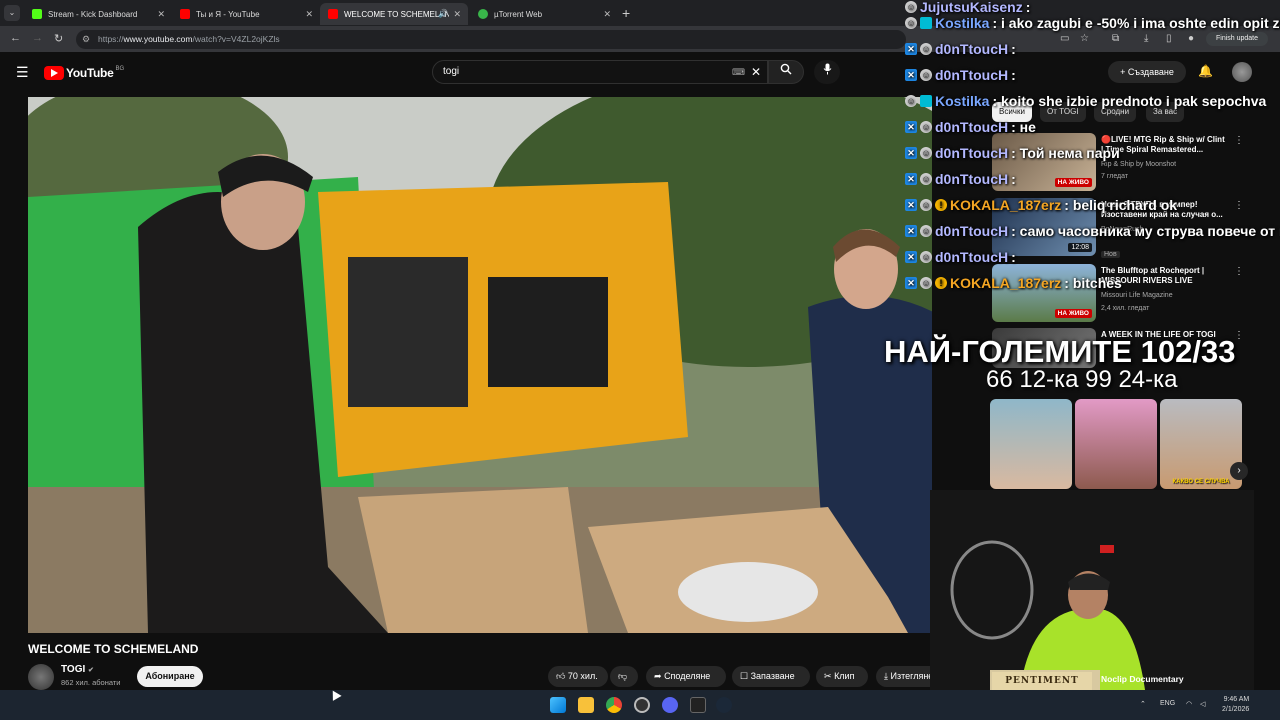  What do you see at coordinates (37, 38) in the screenshot?
I see `forward-arrow-icon: →` at bounding box center [37, 38].